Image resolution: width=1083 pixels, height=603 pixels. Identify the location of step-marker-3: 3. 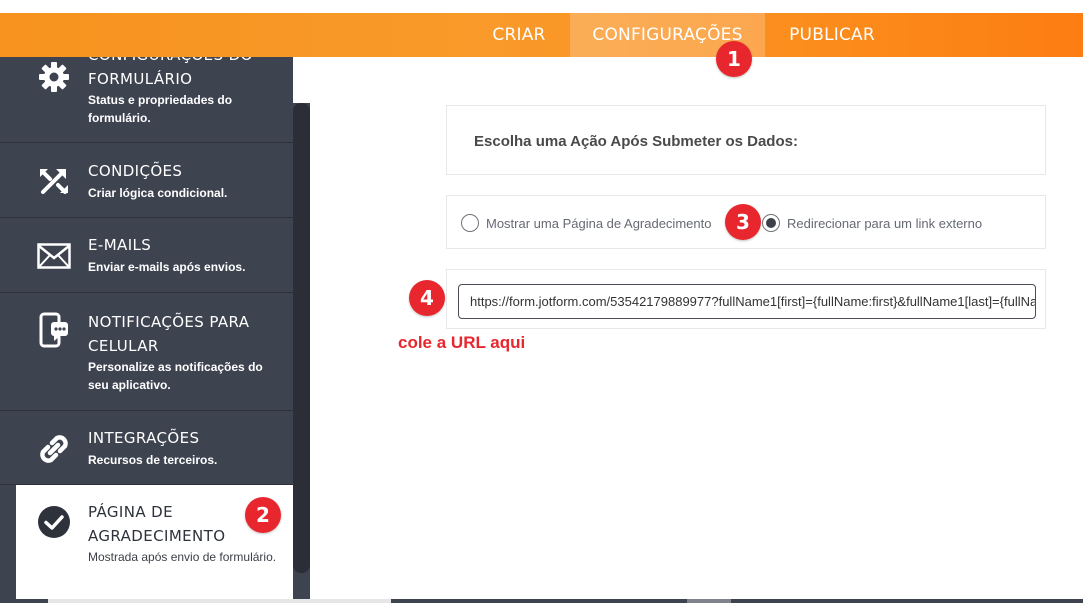
(743, 222).